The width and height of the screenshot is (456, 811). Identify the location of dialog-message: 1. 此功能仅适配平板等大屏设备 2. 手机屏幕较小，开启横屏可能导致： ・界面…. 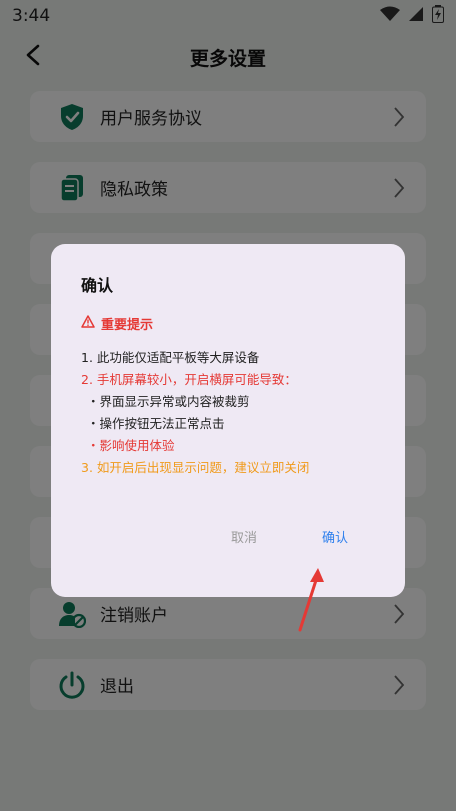
(229, 413).